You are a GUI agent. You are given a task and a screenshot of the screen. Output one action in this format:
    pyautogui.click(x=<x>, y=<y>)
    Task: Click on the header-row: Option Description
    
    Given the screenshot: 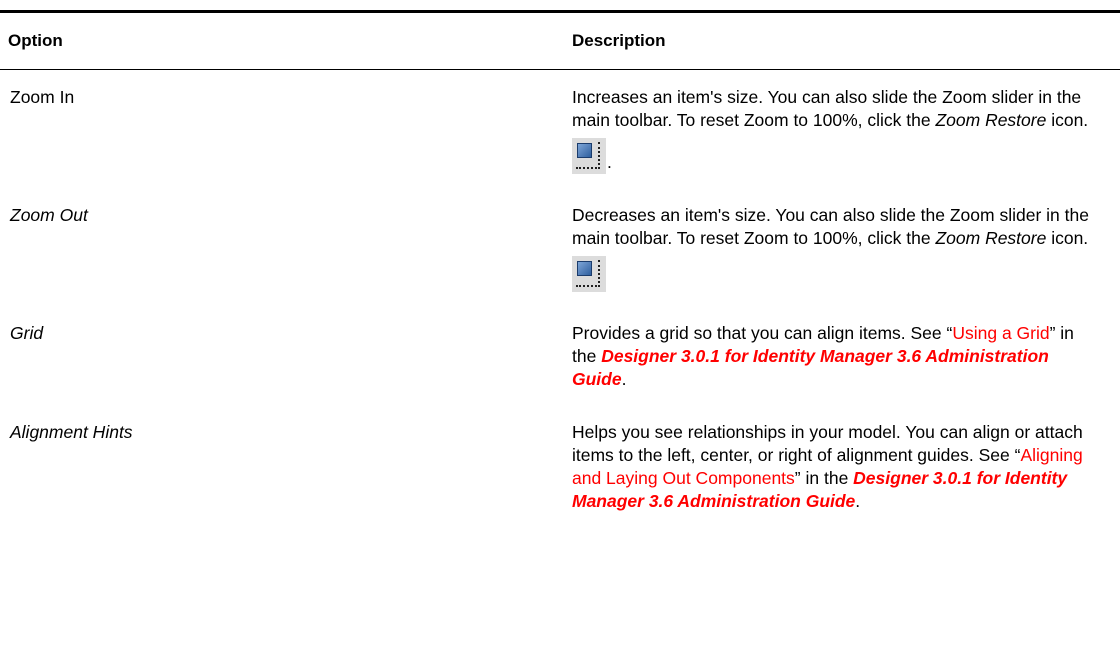 What is the action you would take?
    pyautogui.click(x=560, y=40)
    